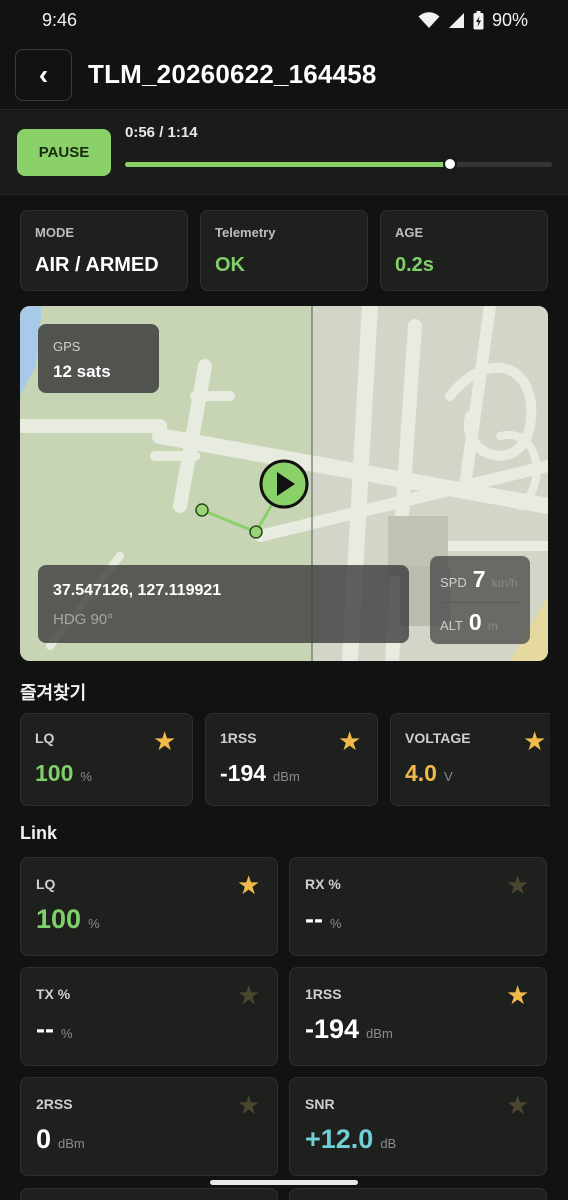  What do you see at coordinates (453, 582) in the screenshot?
I see `speed-label: SPD` at bounding box center [453, 582].